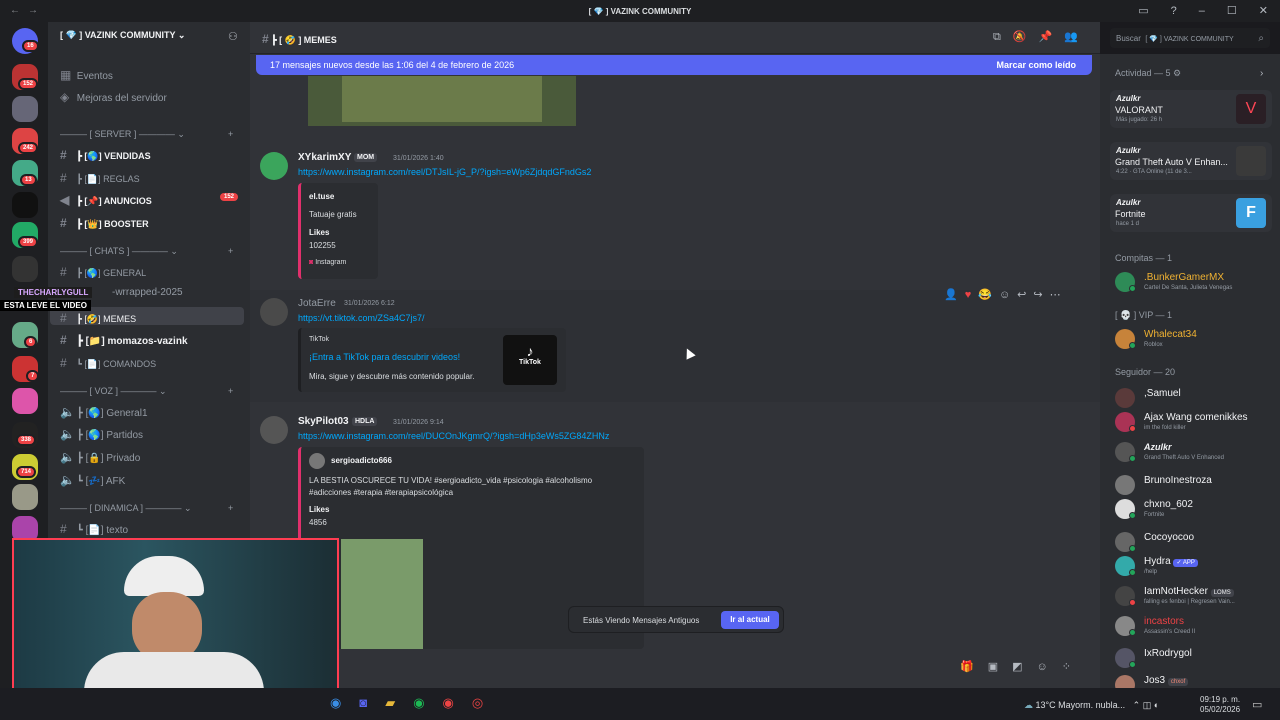 The width and height of the screenshot is (1280, 720). I want to click on laugh-icon: 😂, so click(988, 295).